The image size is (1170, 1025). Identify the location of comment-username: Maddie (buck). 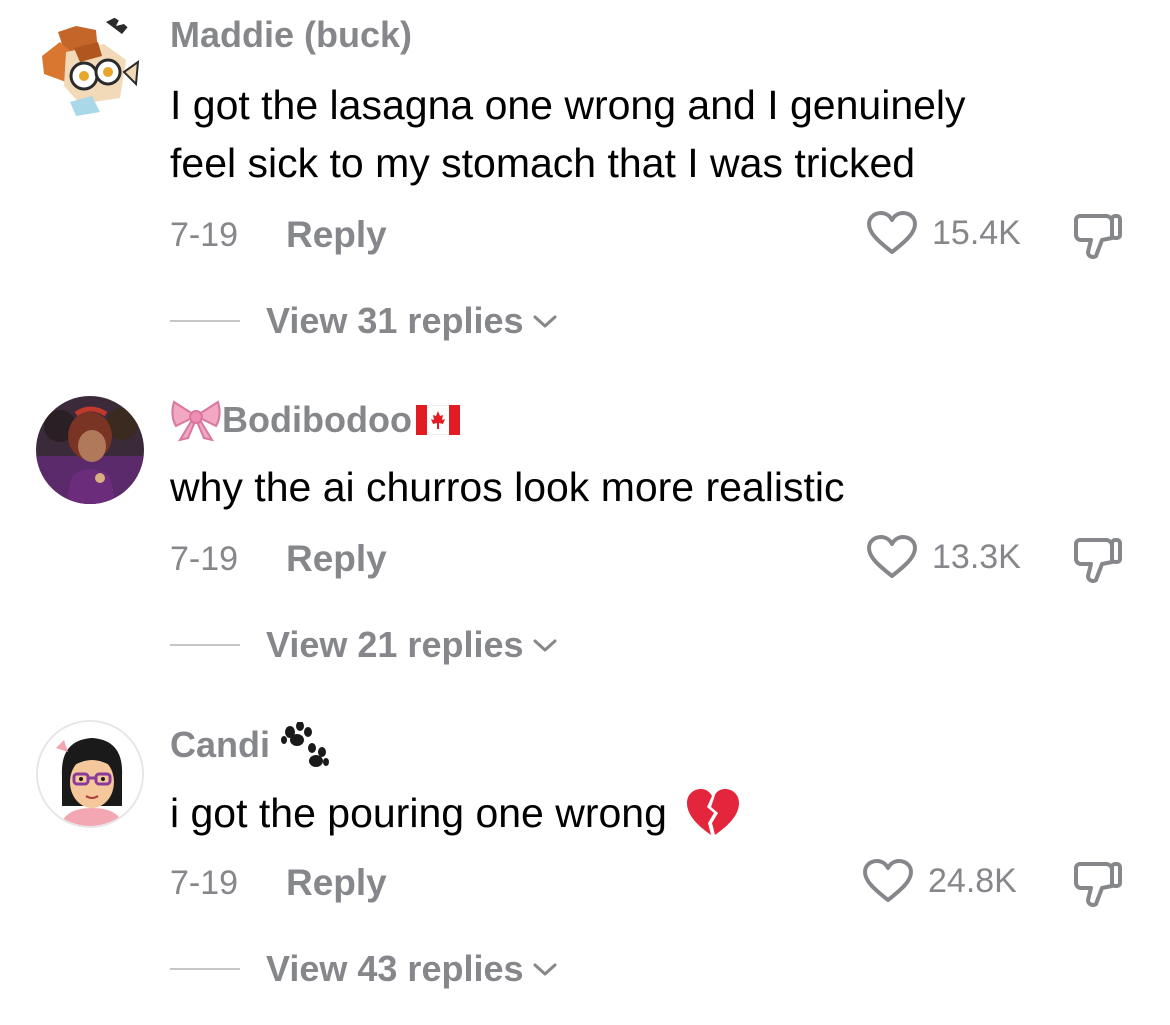
(291, 35).